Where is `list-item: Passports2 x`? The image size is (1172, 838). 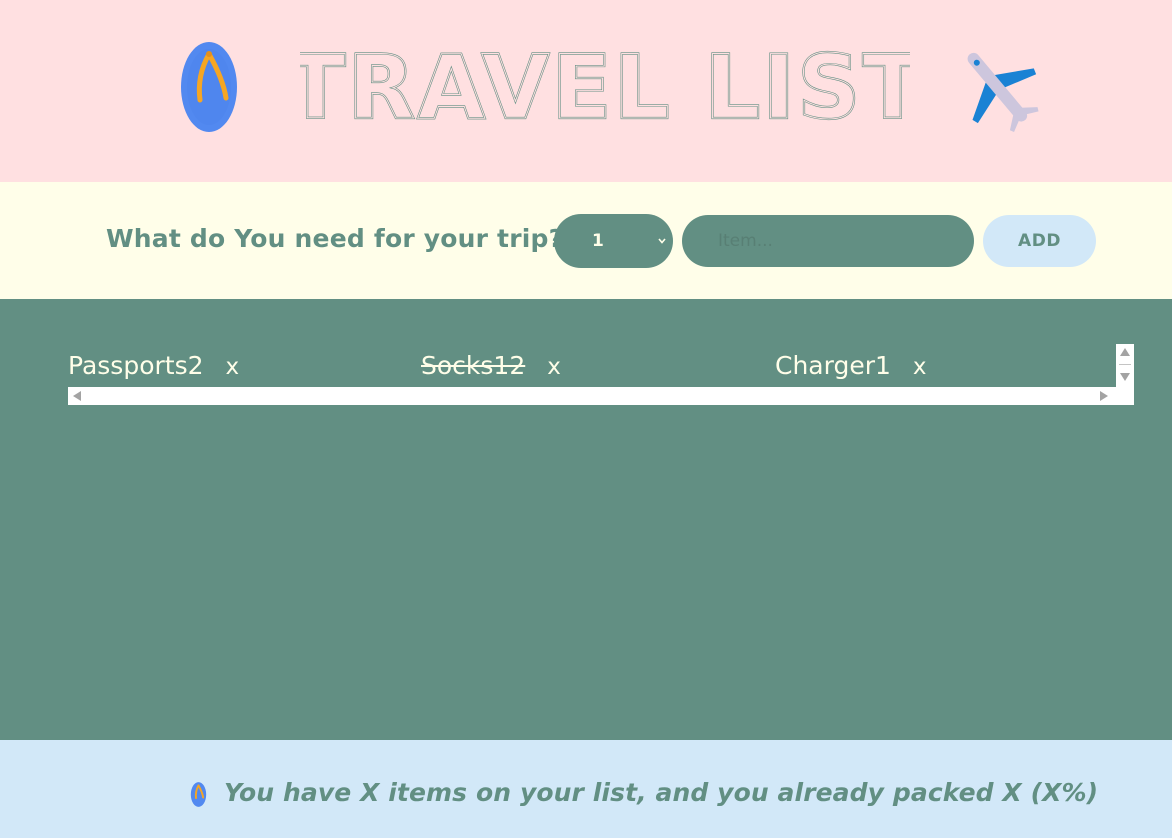 list-item: Passports2 x is located at coordinates (153, 366).